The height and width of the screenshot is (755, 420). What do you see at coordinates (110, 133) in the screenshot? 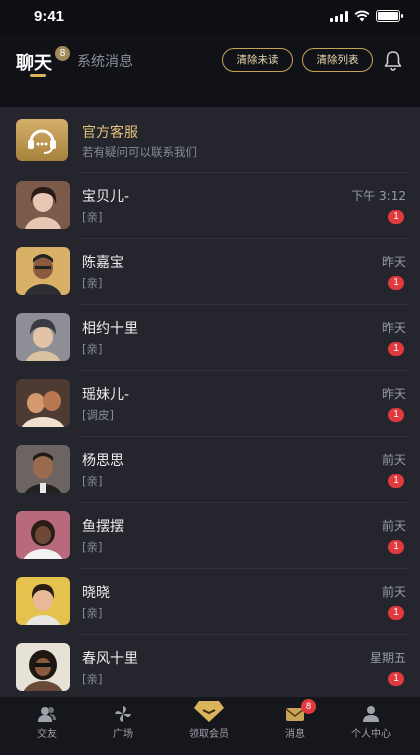
I see `customer-service-name: 官方客服` at bounding box center [110, 133].